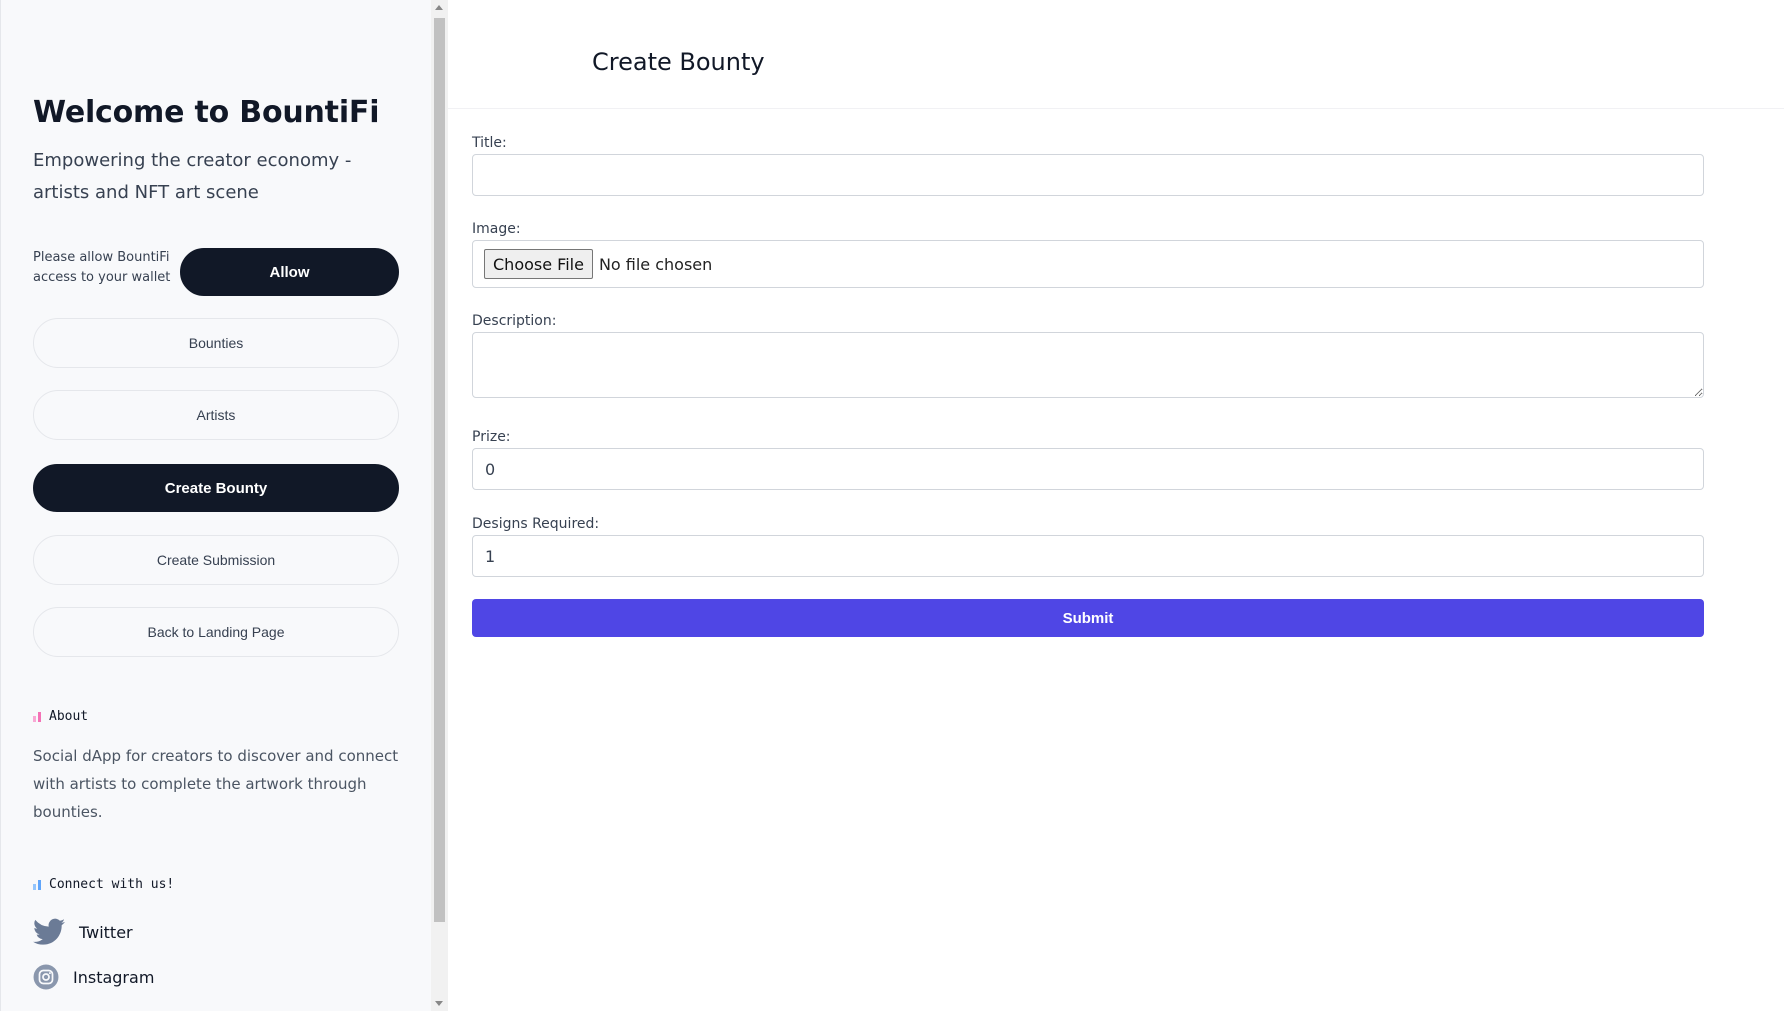  What do you see at coordinates (216, 488) in the screenshot?
I see `nav-create-bounty-button: Create Bounty` at bounding box center [216, 488].